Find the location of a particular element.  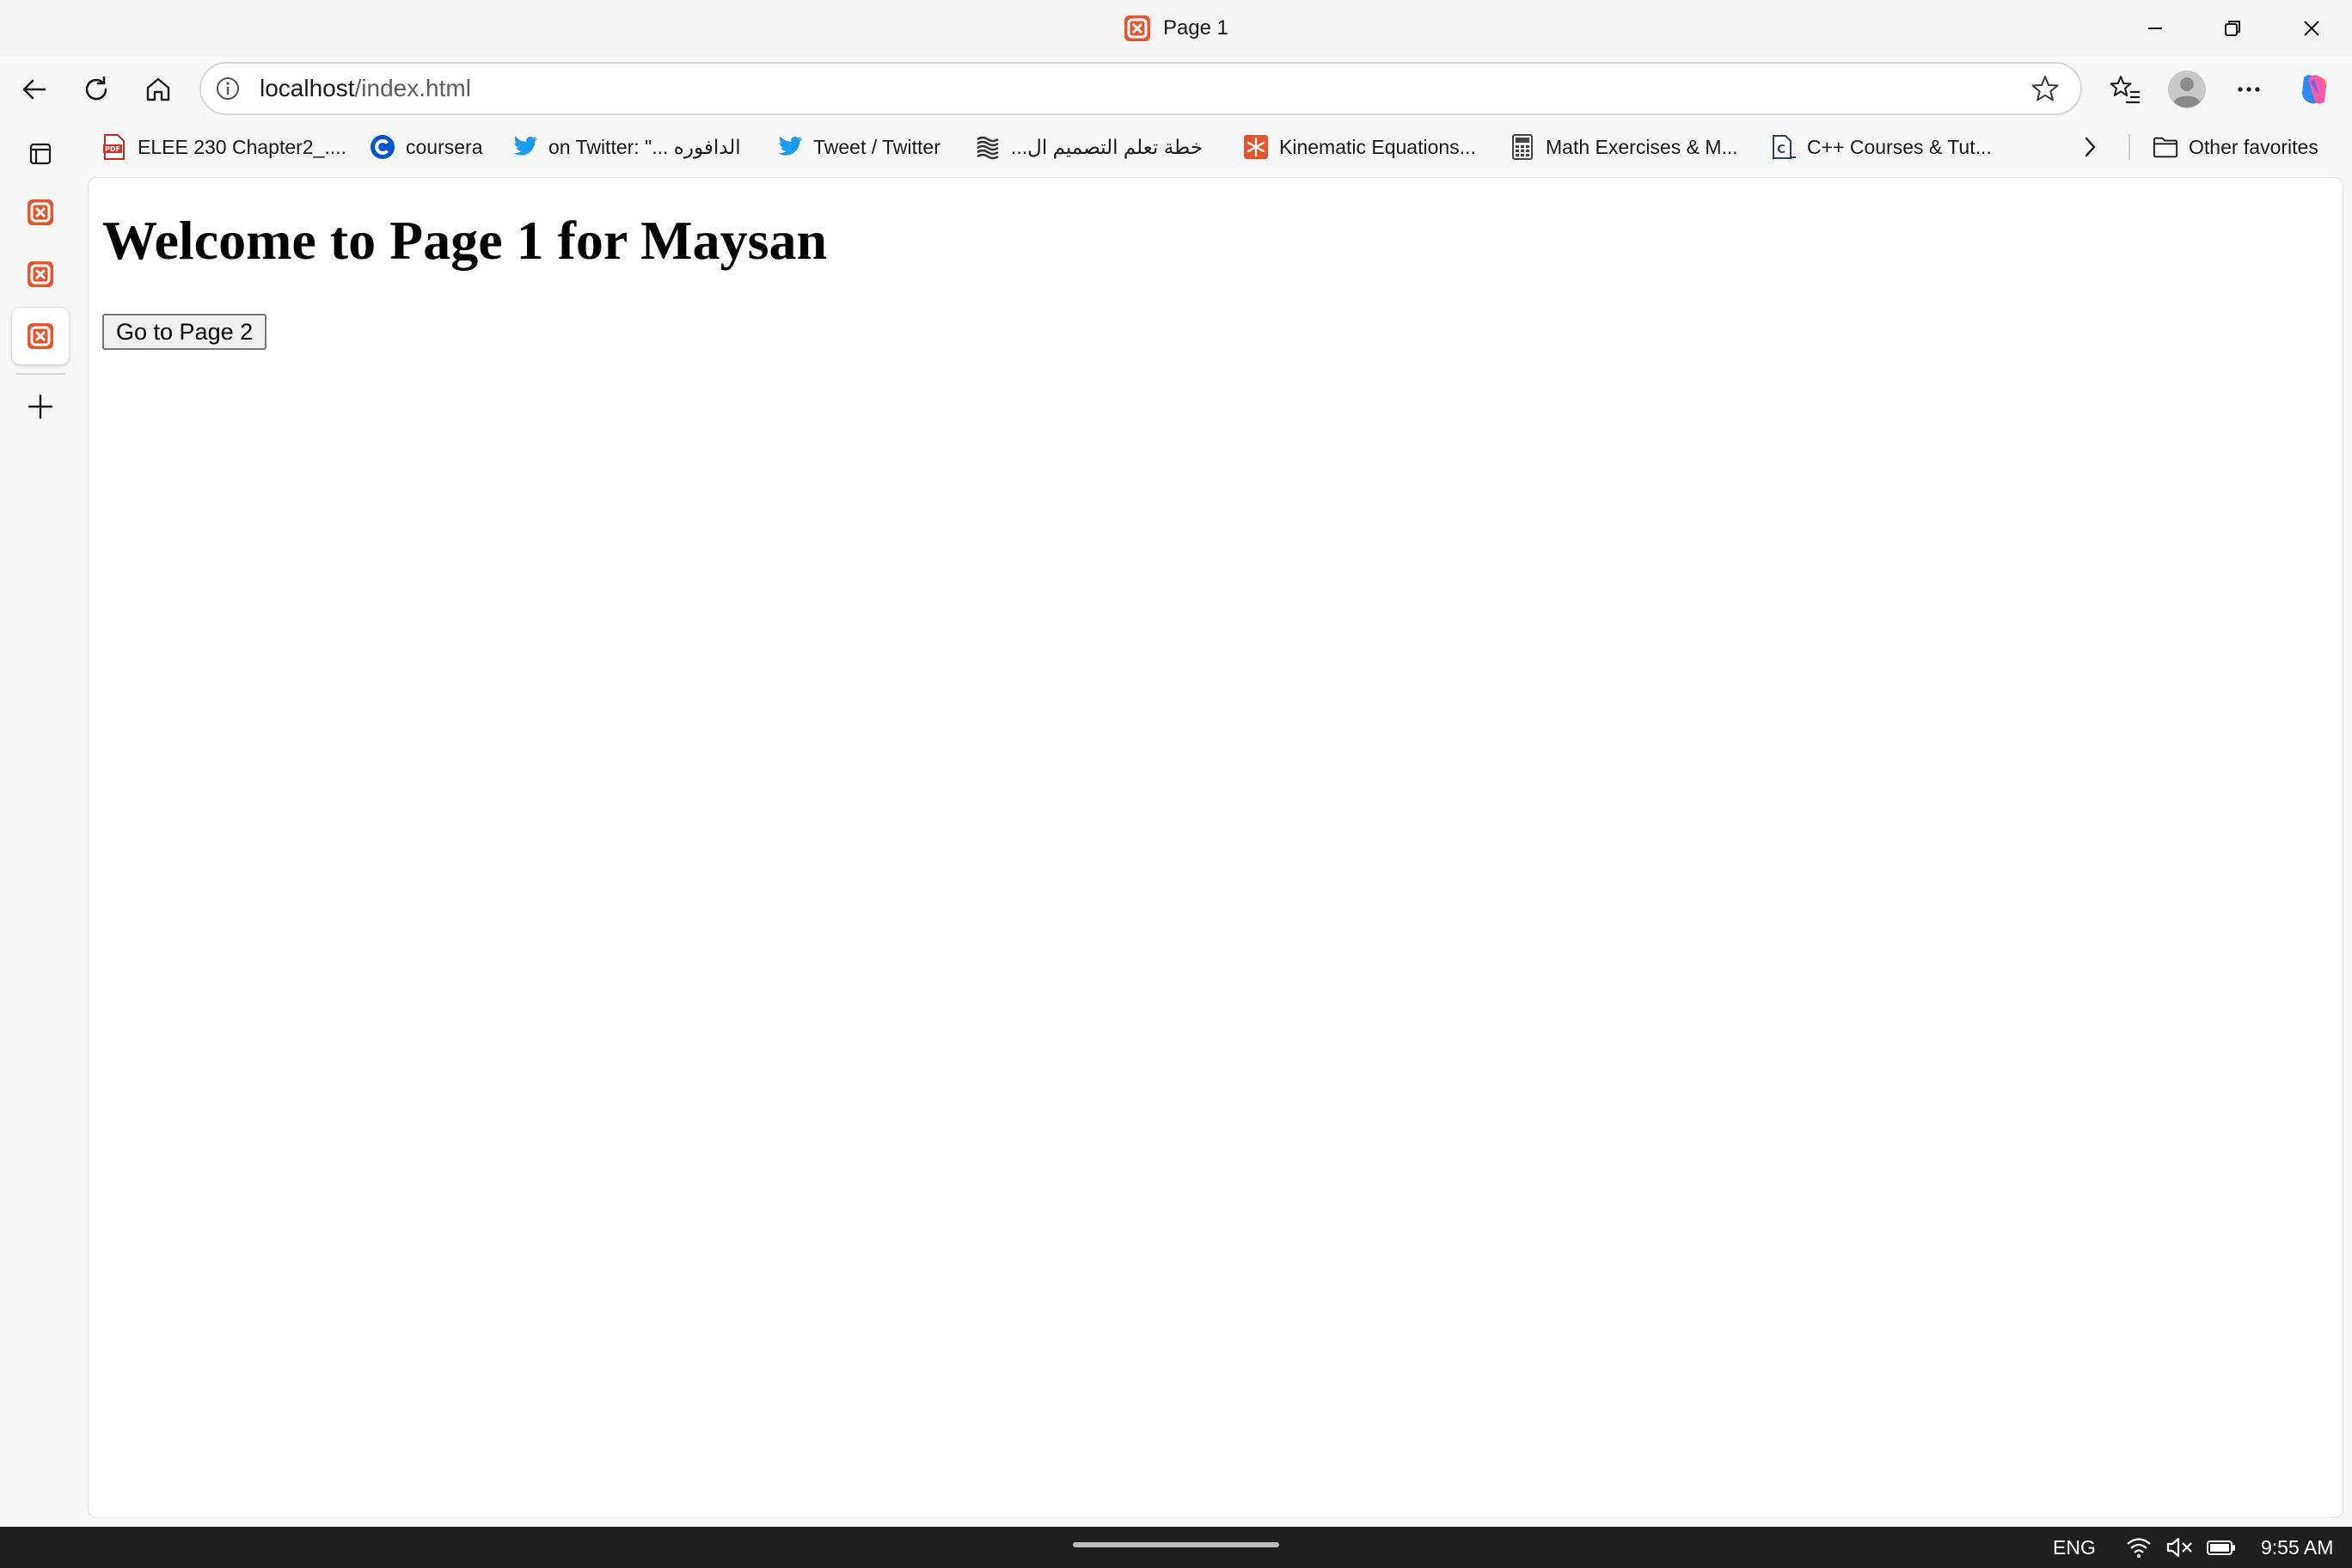

bookmark-item: coursera is located at coordinates (426, 147).